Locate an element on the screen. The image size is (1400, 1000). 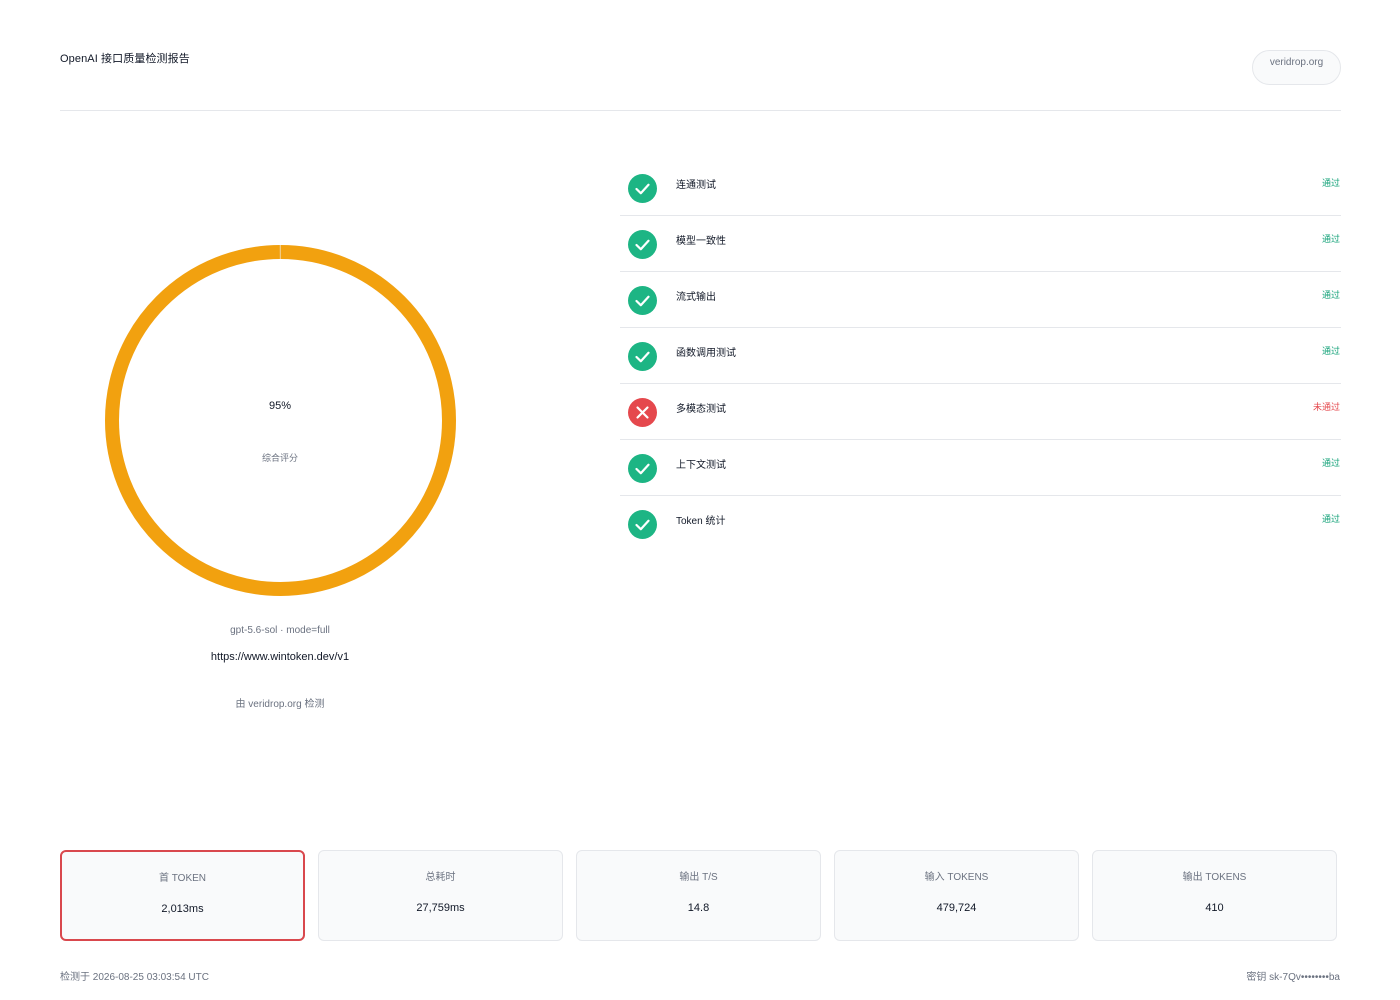
metric-card-input-tokens: 输入 TOKENS 479,724 is located at coordinates (956, 895).